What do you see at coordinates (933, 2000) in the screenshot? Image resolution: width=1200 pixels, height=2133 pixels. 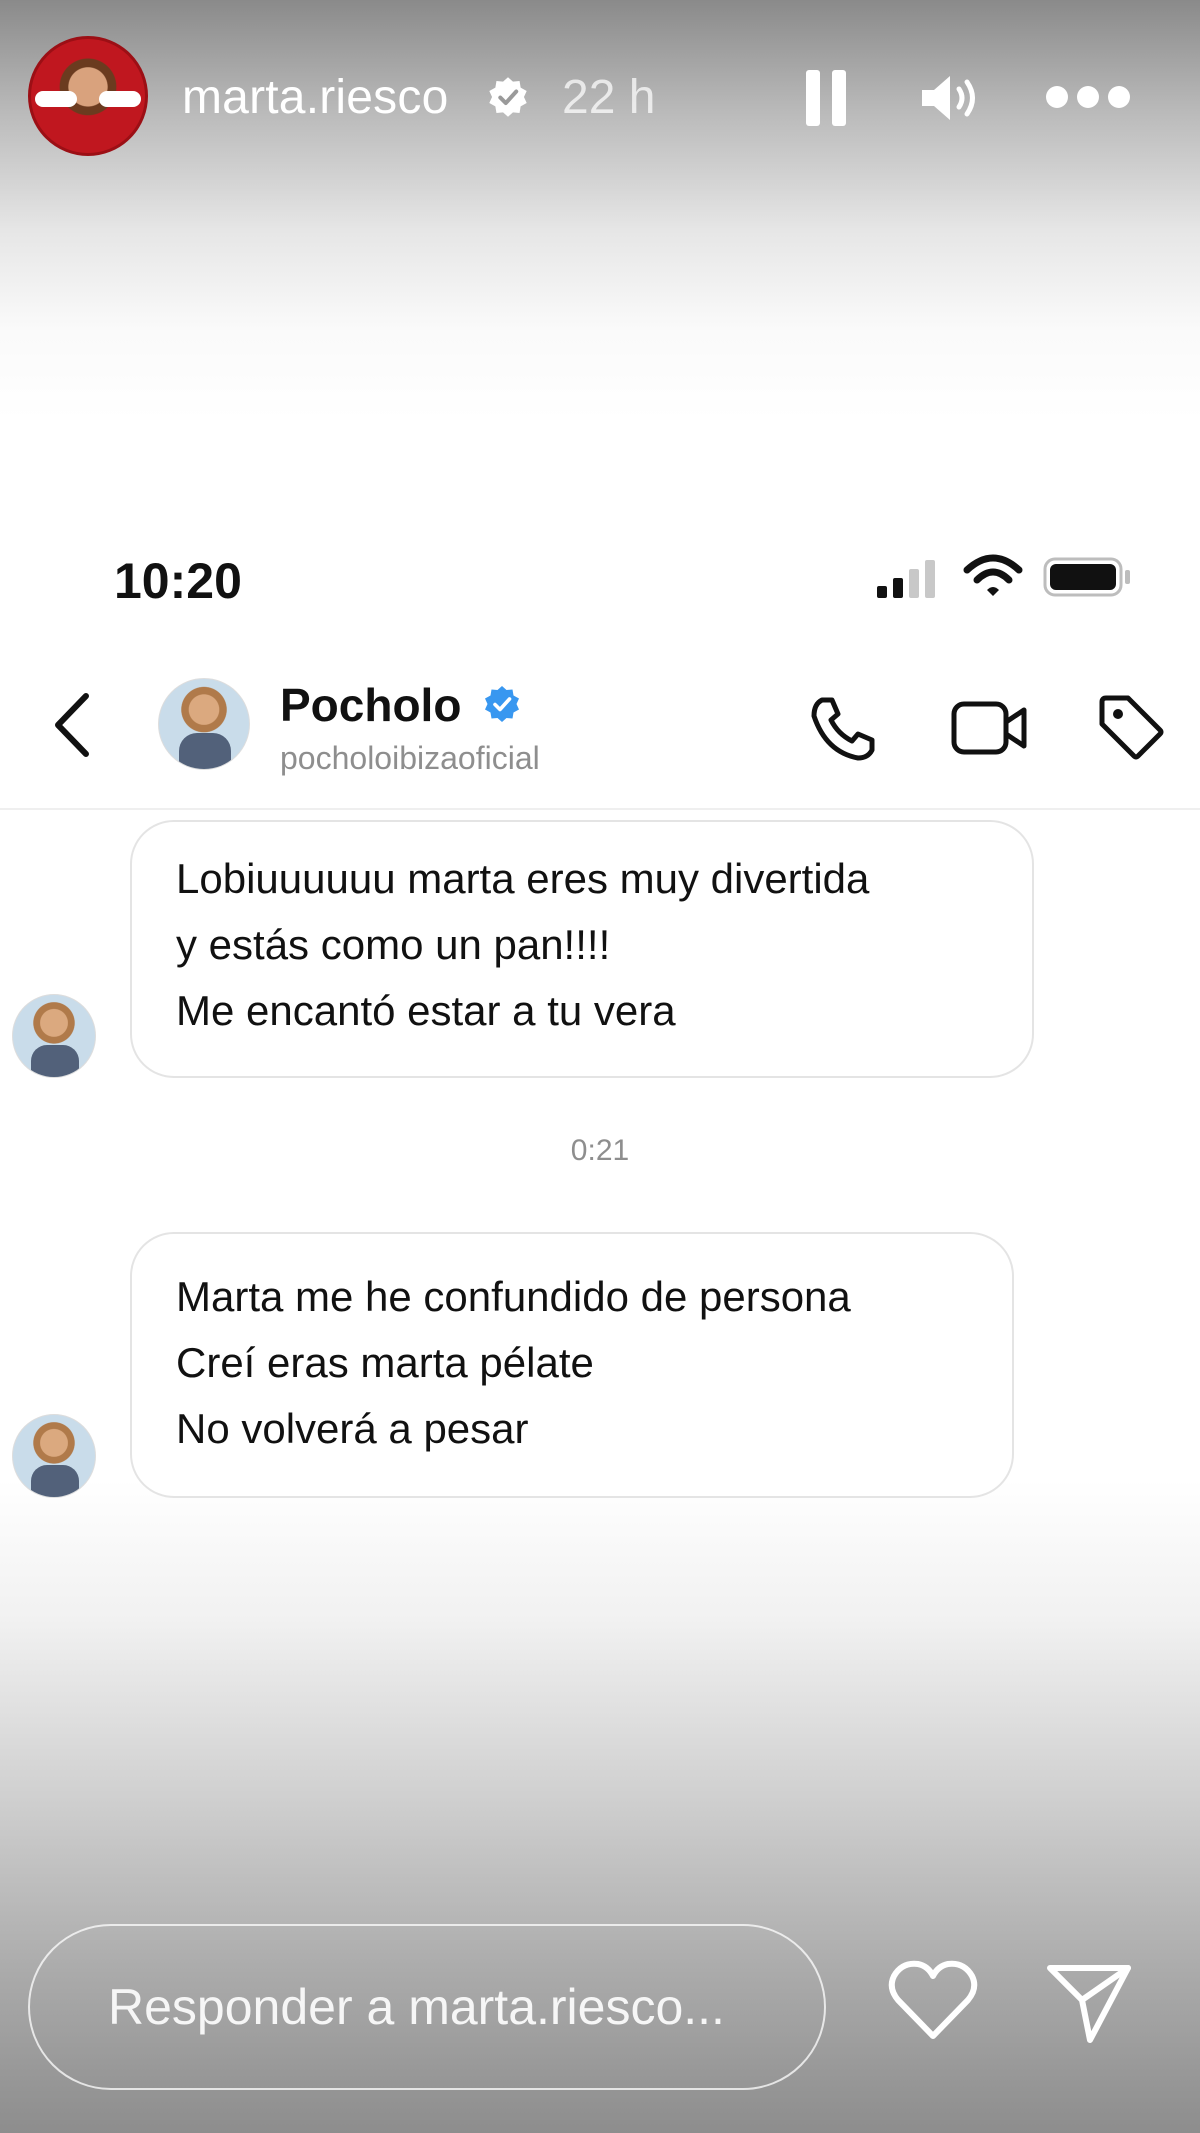 I see `heart-icon` at bounding box center [933, 2000].